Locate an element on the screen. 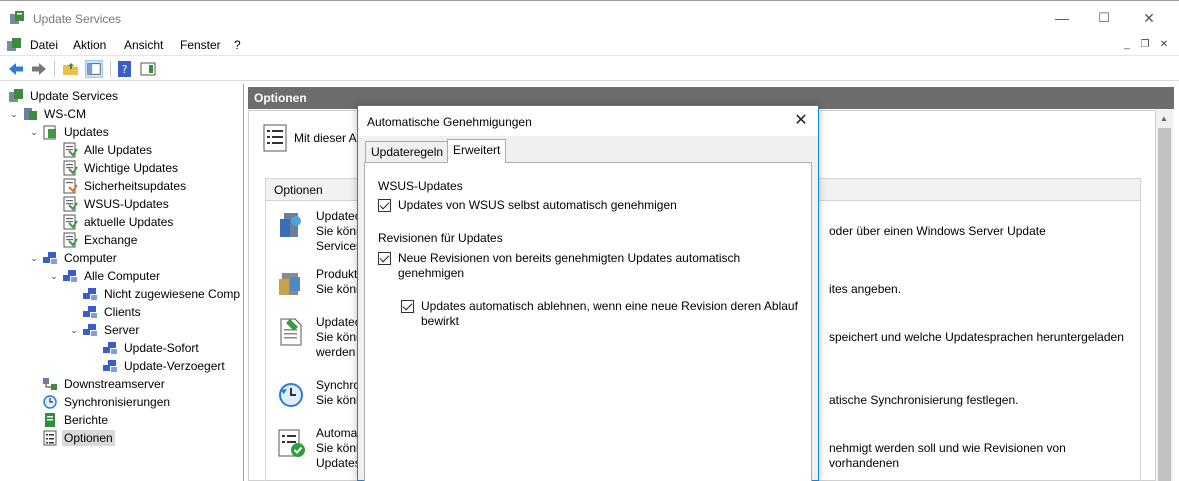 Image resolution: width=1179 pixels, height=481 pixels. back-arrow-icon is located at coordinates (16, 69).